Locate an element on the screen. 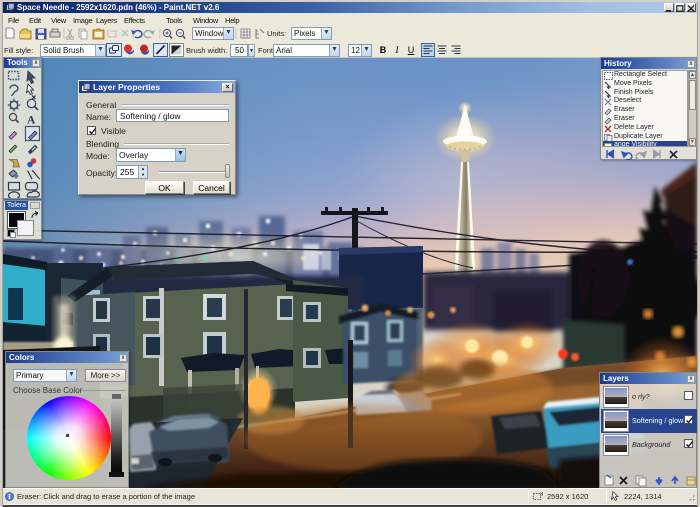  svg-text: A is located at coordinates (31, 121).